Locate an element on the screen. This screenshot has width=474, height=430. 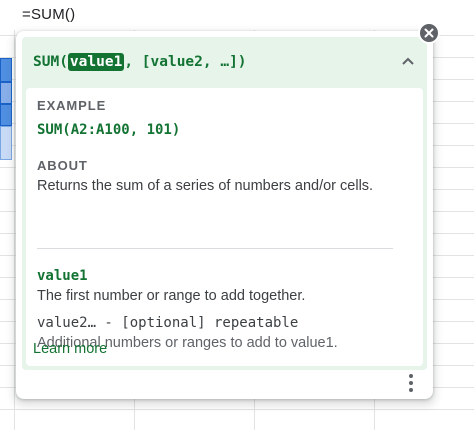
example-code: SUM(A2:A100, 101) is located at coordinates (109, 130).